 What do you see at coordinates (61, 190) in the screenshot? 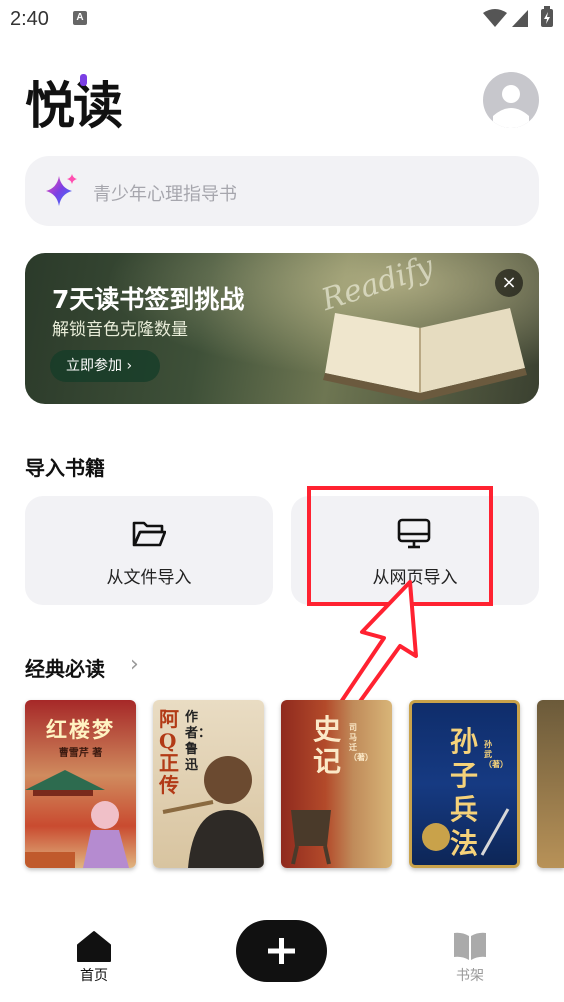
I see `sparkle-icon` at bounding box center [61, 190].